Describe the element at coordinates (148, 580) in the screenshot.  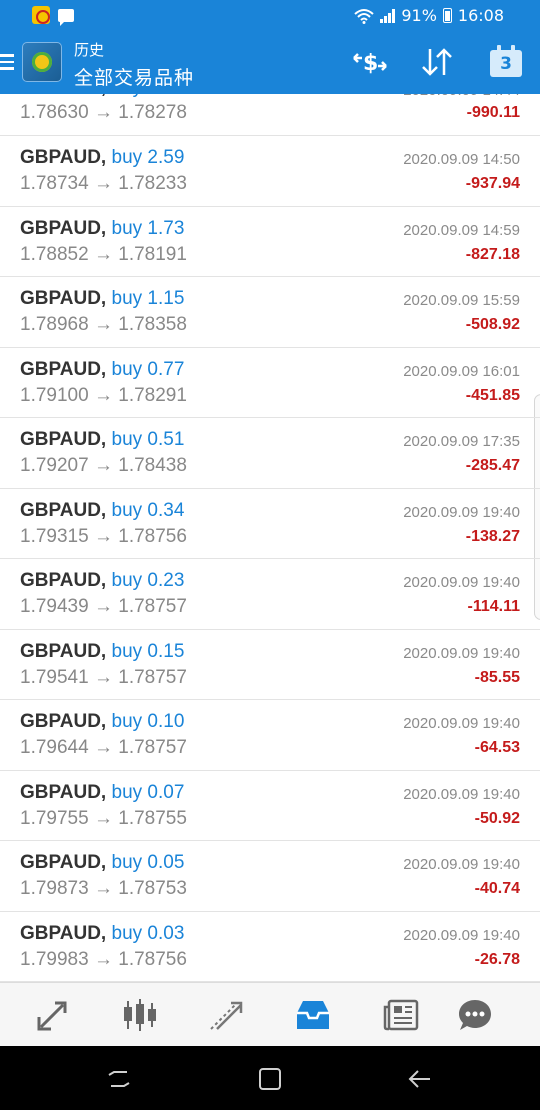
I see `deal-side-volume: buy 0.23` at that location.